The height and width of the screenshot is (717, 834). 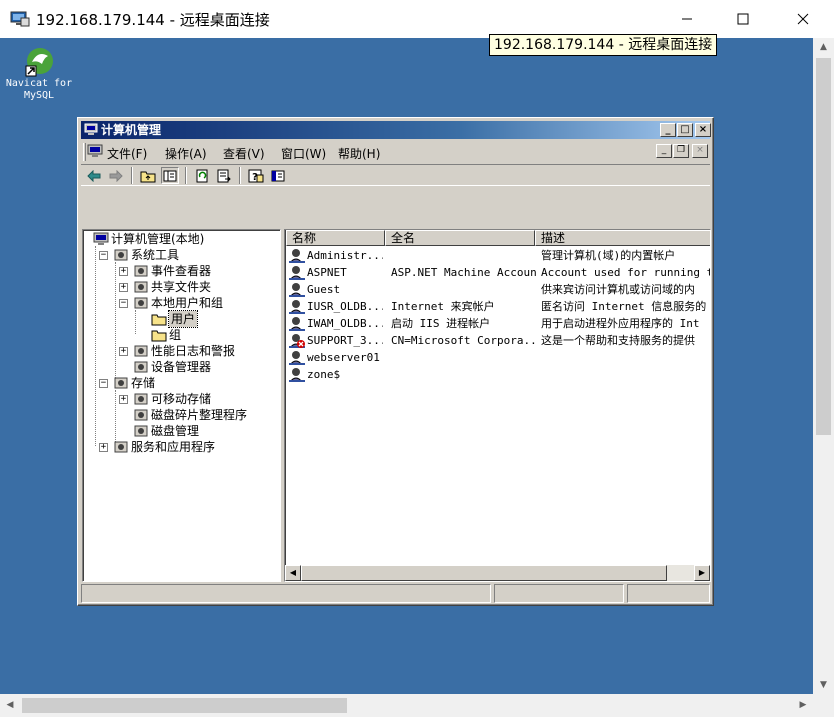 I want to click on cell-desc: 匿名访问 Internet 信息服务的, so click(x=624, y=306).